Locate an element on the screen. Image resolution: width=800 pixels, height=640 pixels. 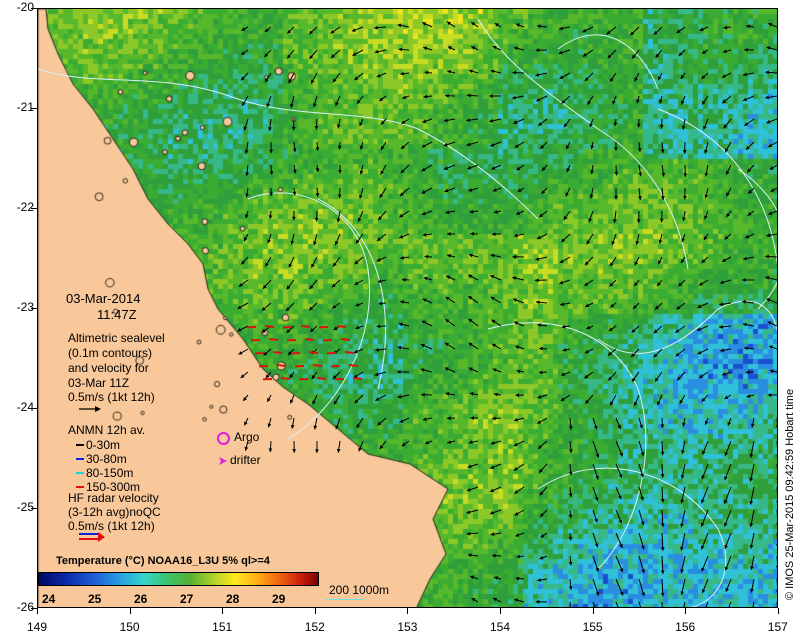
lat-tick-label: -26 is located at coordinates (25, 607).